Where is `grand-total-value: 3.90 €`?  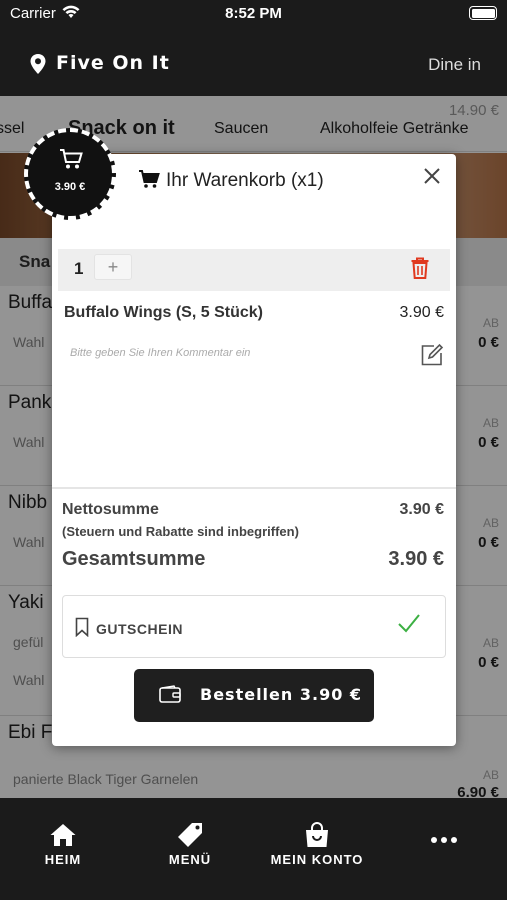
grand-total-value: 3.90 € is located at coordinates (416, 559).